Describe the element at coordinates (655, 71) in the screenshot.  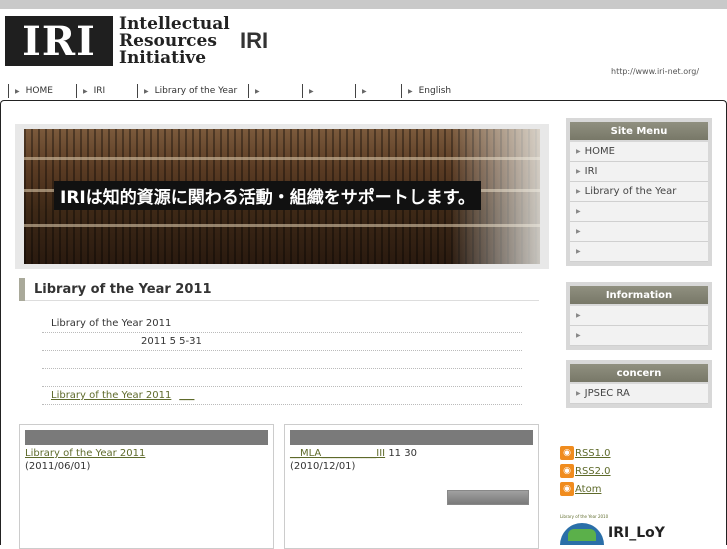
I see `site-url: http://www.iri-net.org/` at that location.